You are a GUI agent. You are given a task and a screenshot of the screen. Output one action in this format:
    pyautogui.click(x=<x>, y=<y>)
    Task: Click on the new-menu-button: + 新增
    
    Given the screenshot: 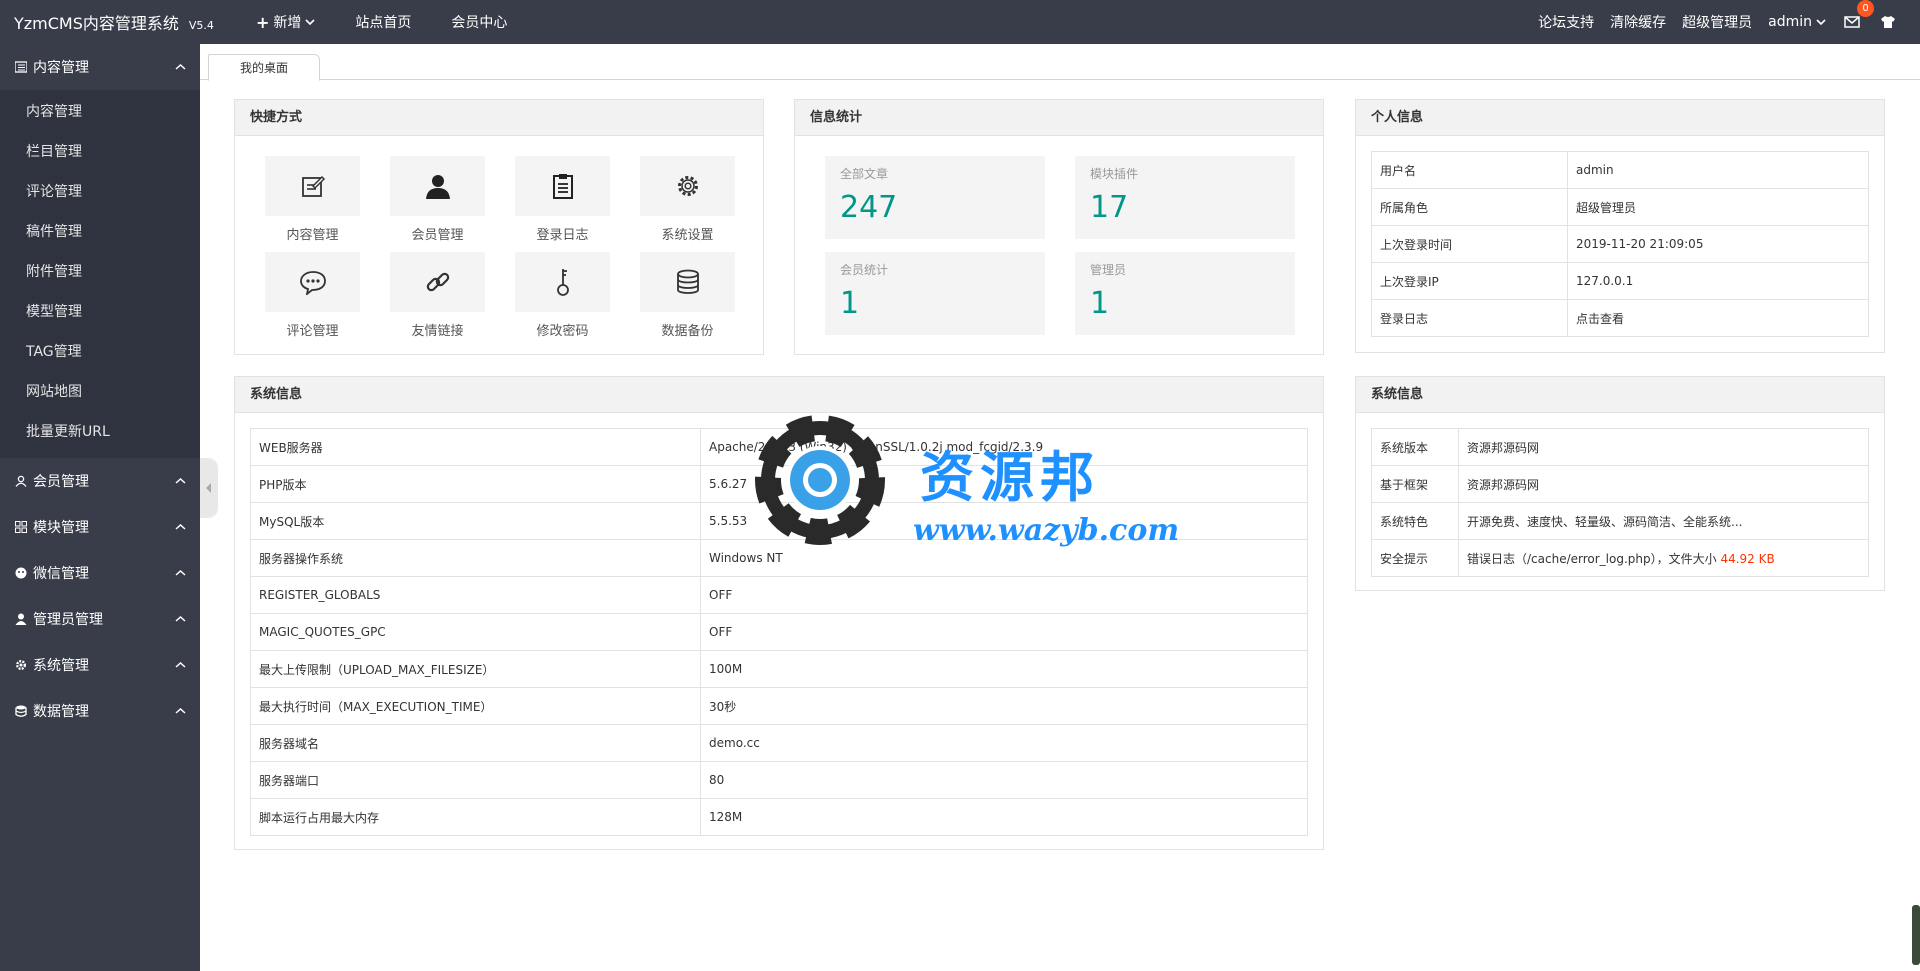 What is the action you would take?
    pyautogui.click(x=289, y=22)
    